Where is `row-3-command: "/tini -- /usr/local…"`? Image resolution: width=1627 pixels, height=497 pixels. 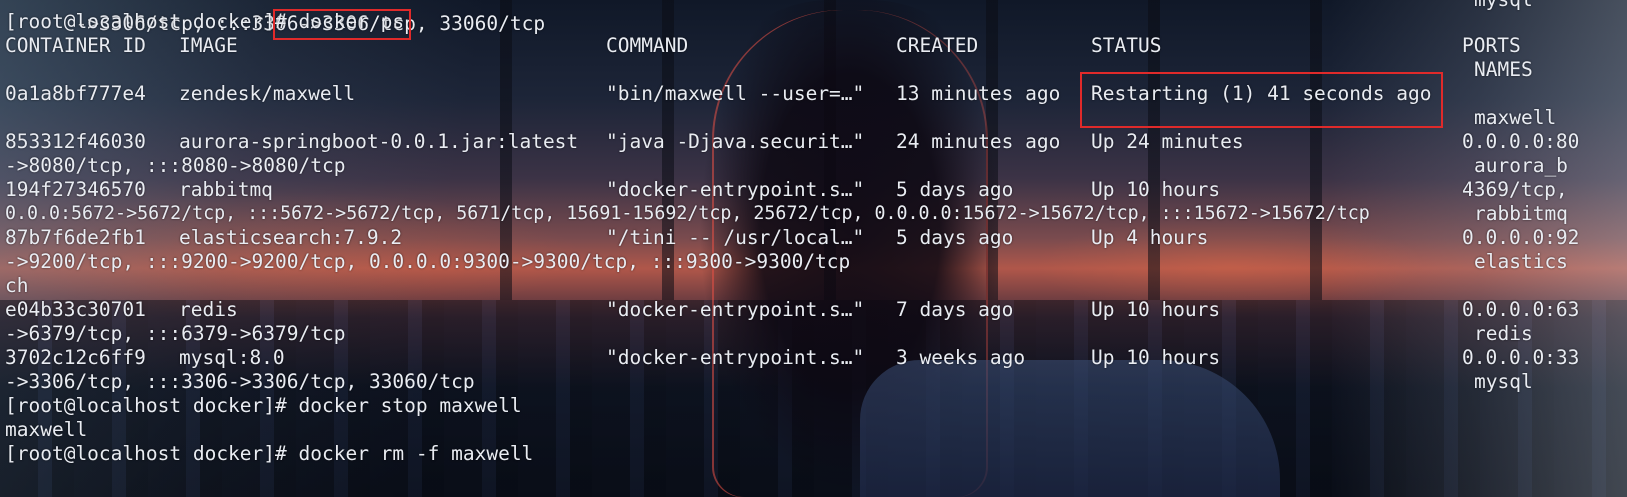
row-3-command: "/tini -- /usr/local…" is located at coordinates (735, 237).